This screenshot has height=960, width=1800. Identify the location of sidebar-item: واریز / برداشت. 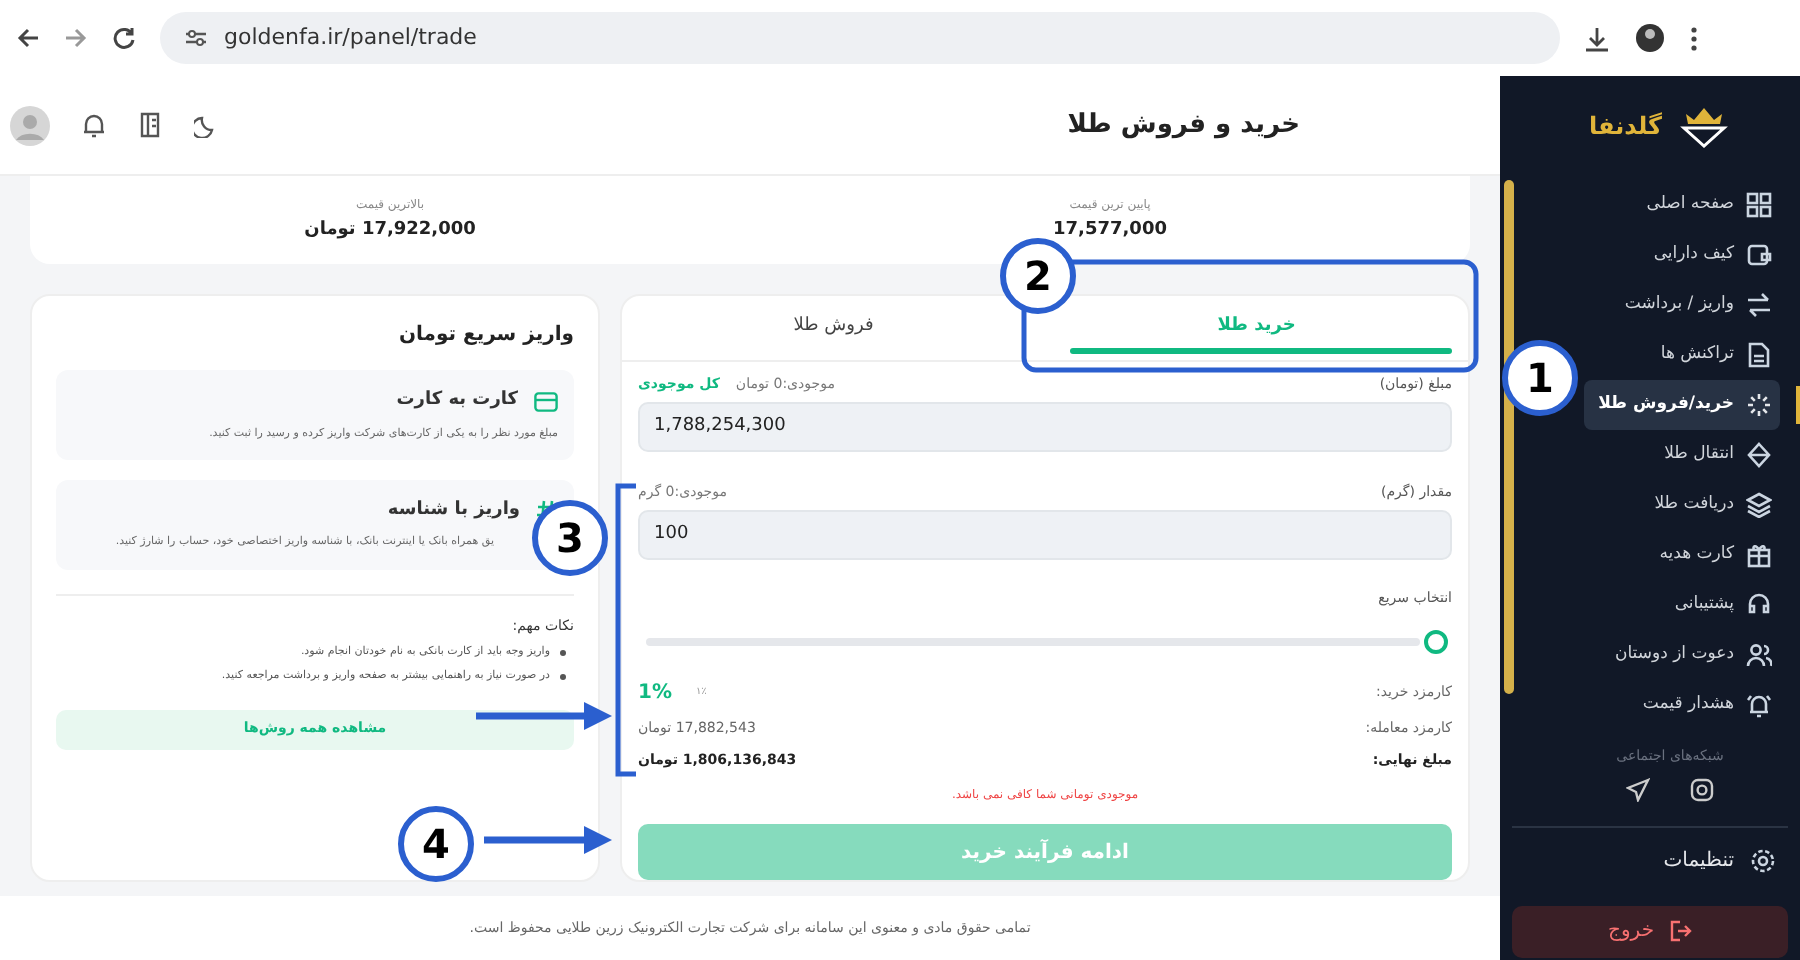
(1682, 305).